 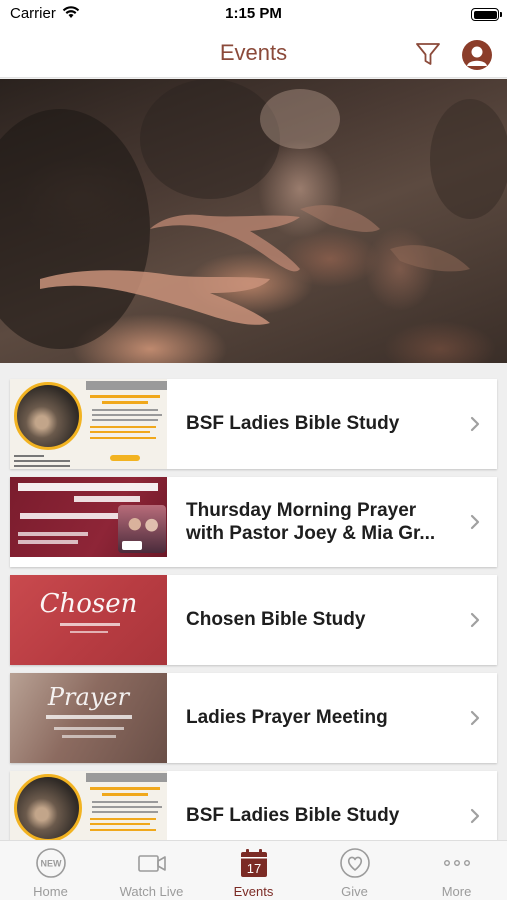 I want to click on tab-label: Events, so click(x=253, y=891).